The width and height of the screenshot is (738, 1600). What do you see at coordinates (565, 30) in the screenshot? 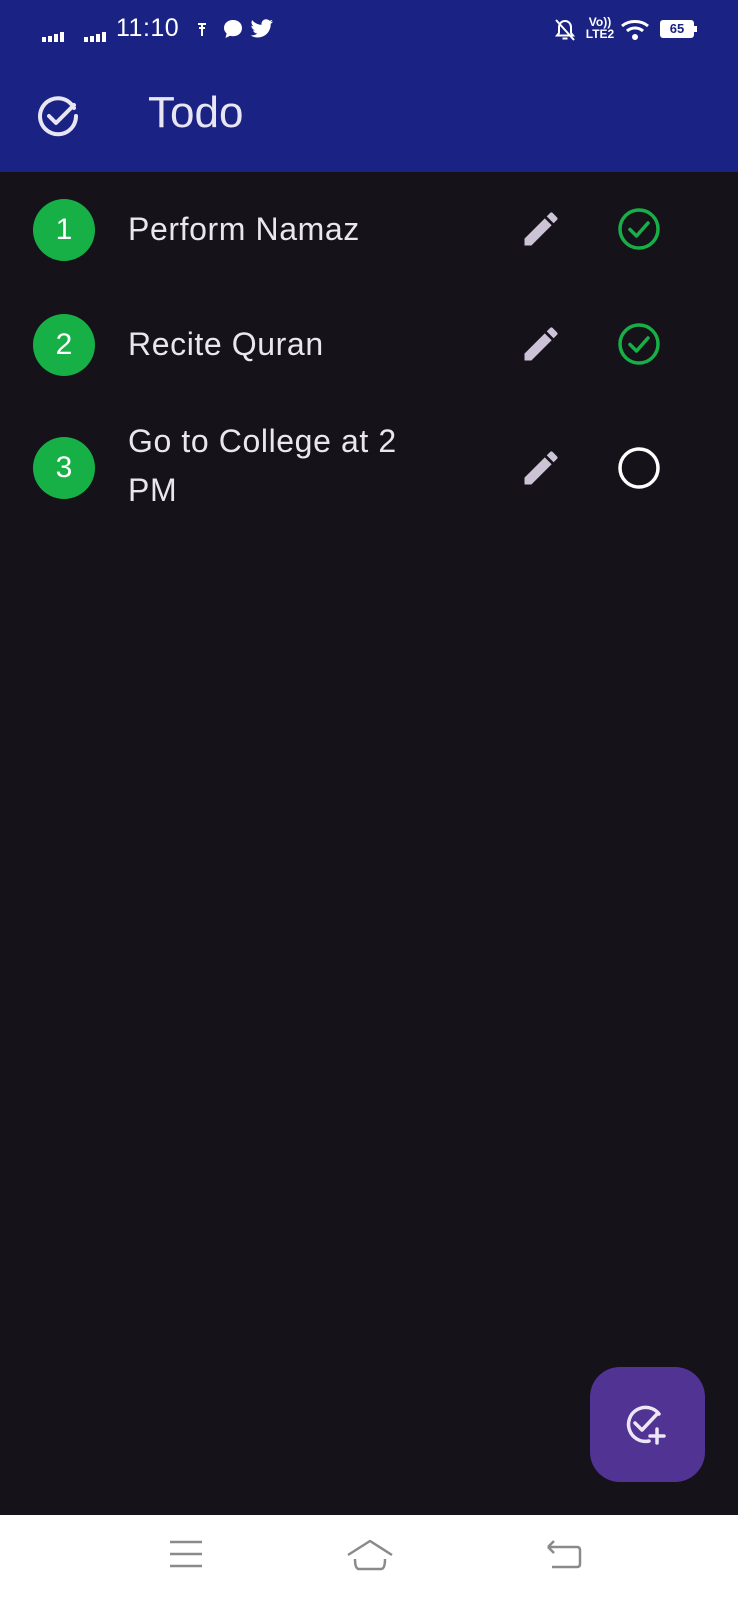
I see `notifications-off-icon` at bounding box center [565, 30].